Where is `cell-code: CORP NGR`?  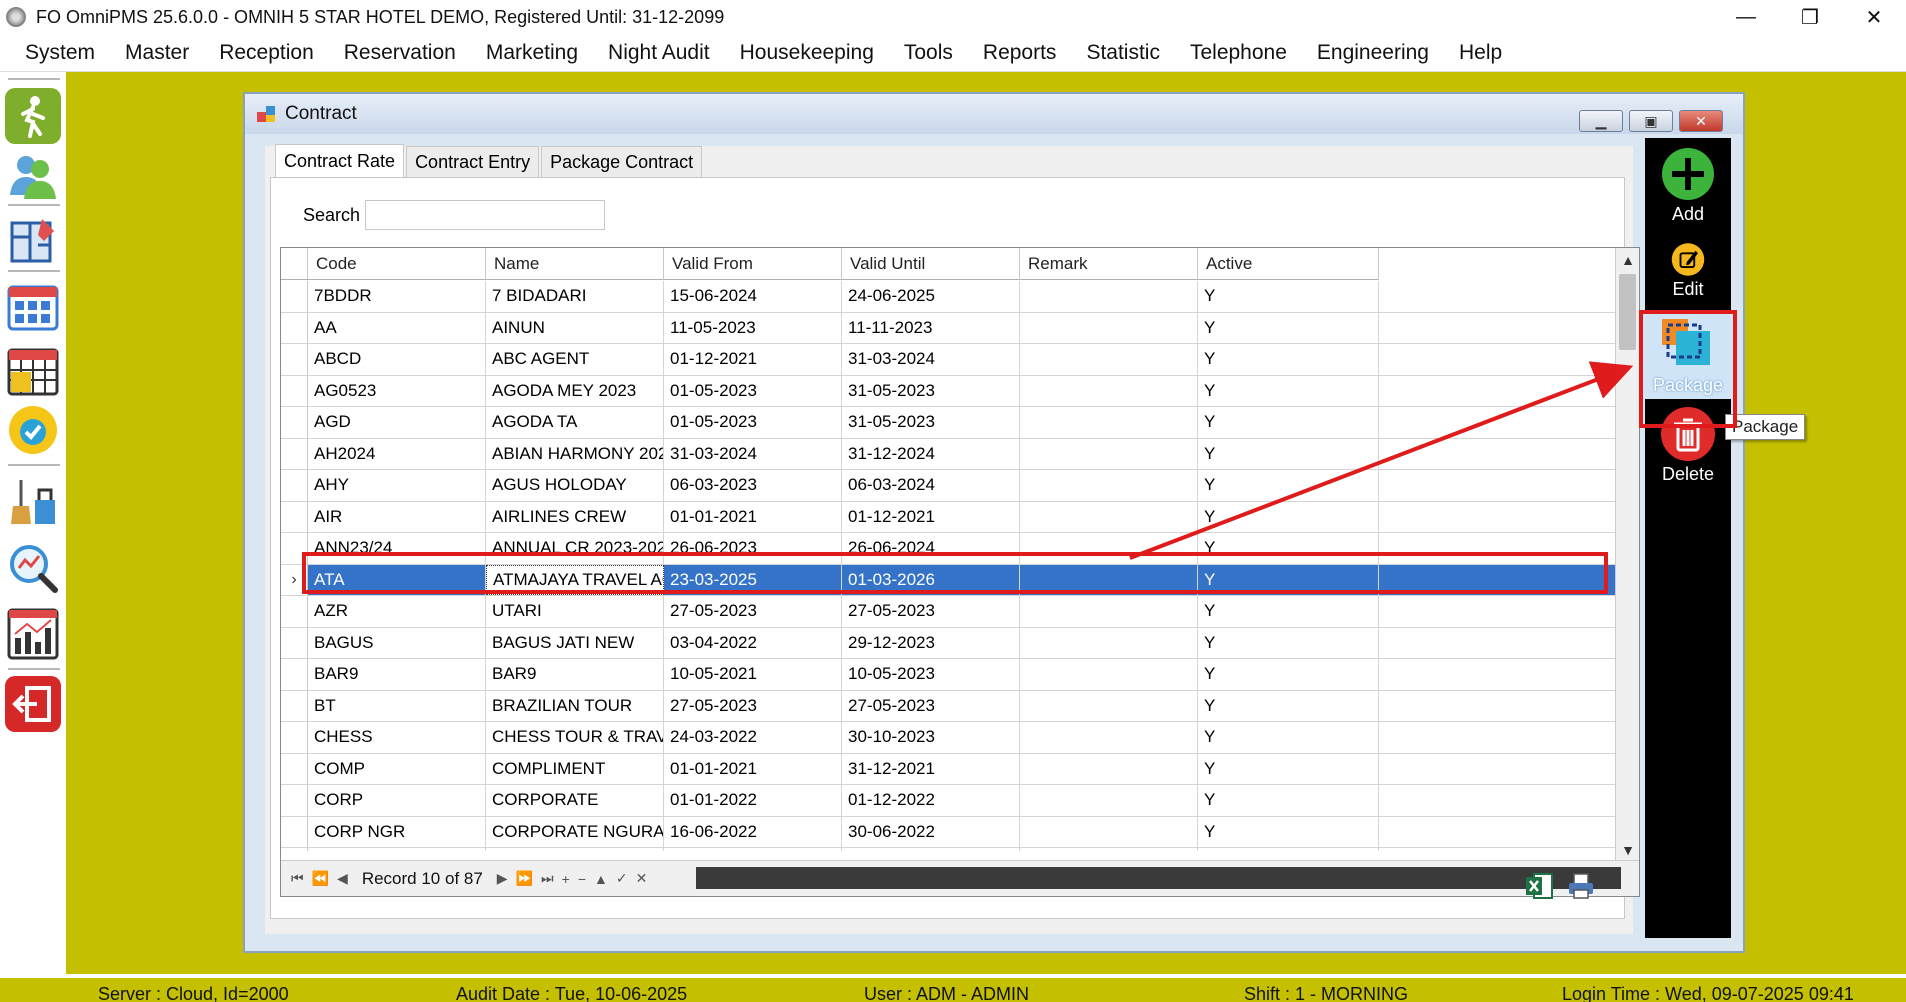
cell-code: CORP NGR is located at coordinates (397, 831).